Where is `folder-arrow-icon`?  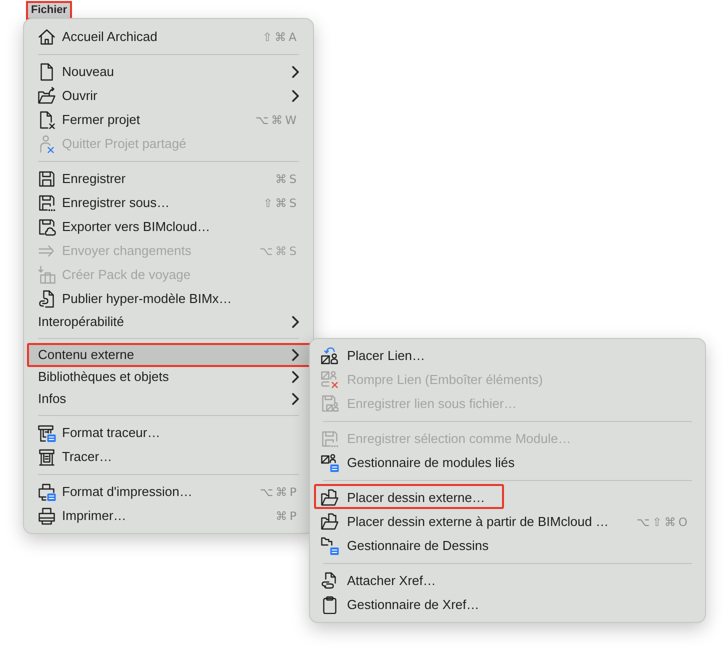 folder-arrow-icon is located at coordinates (47, 96).